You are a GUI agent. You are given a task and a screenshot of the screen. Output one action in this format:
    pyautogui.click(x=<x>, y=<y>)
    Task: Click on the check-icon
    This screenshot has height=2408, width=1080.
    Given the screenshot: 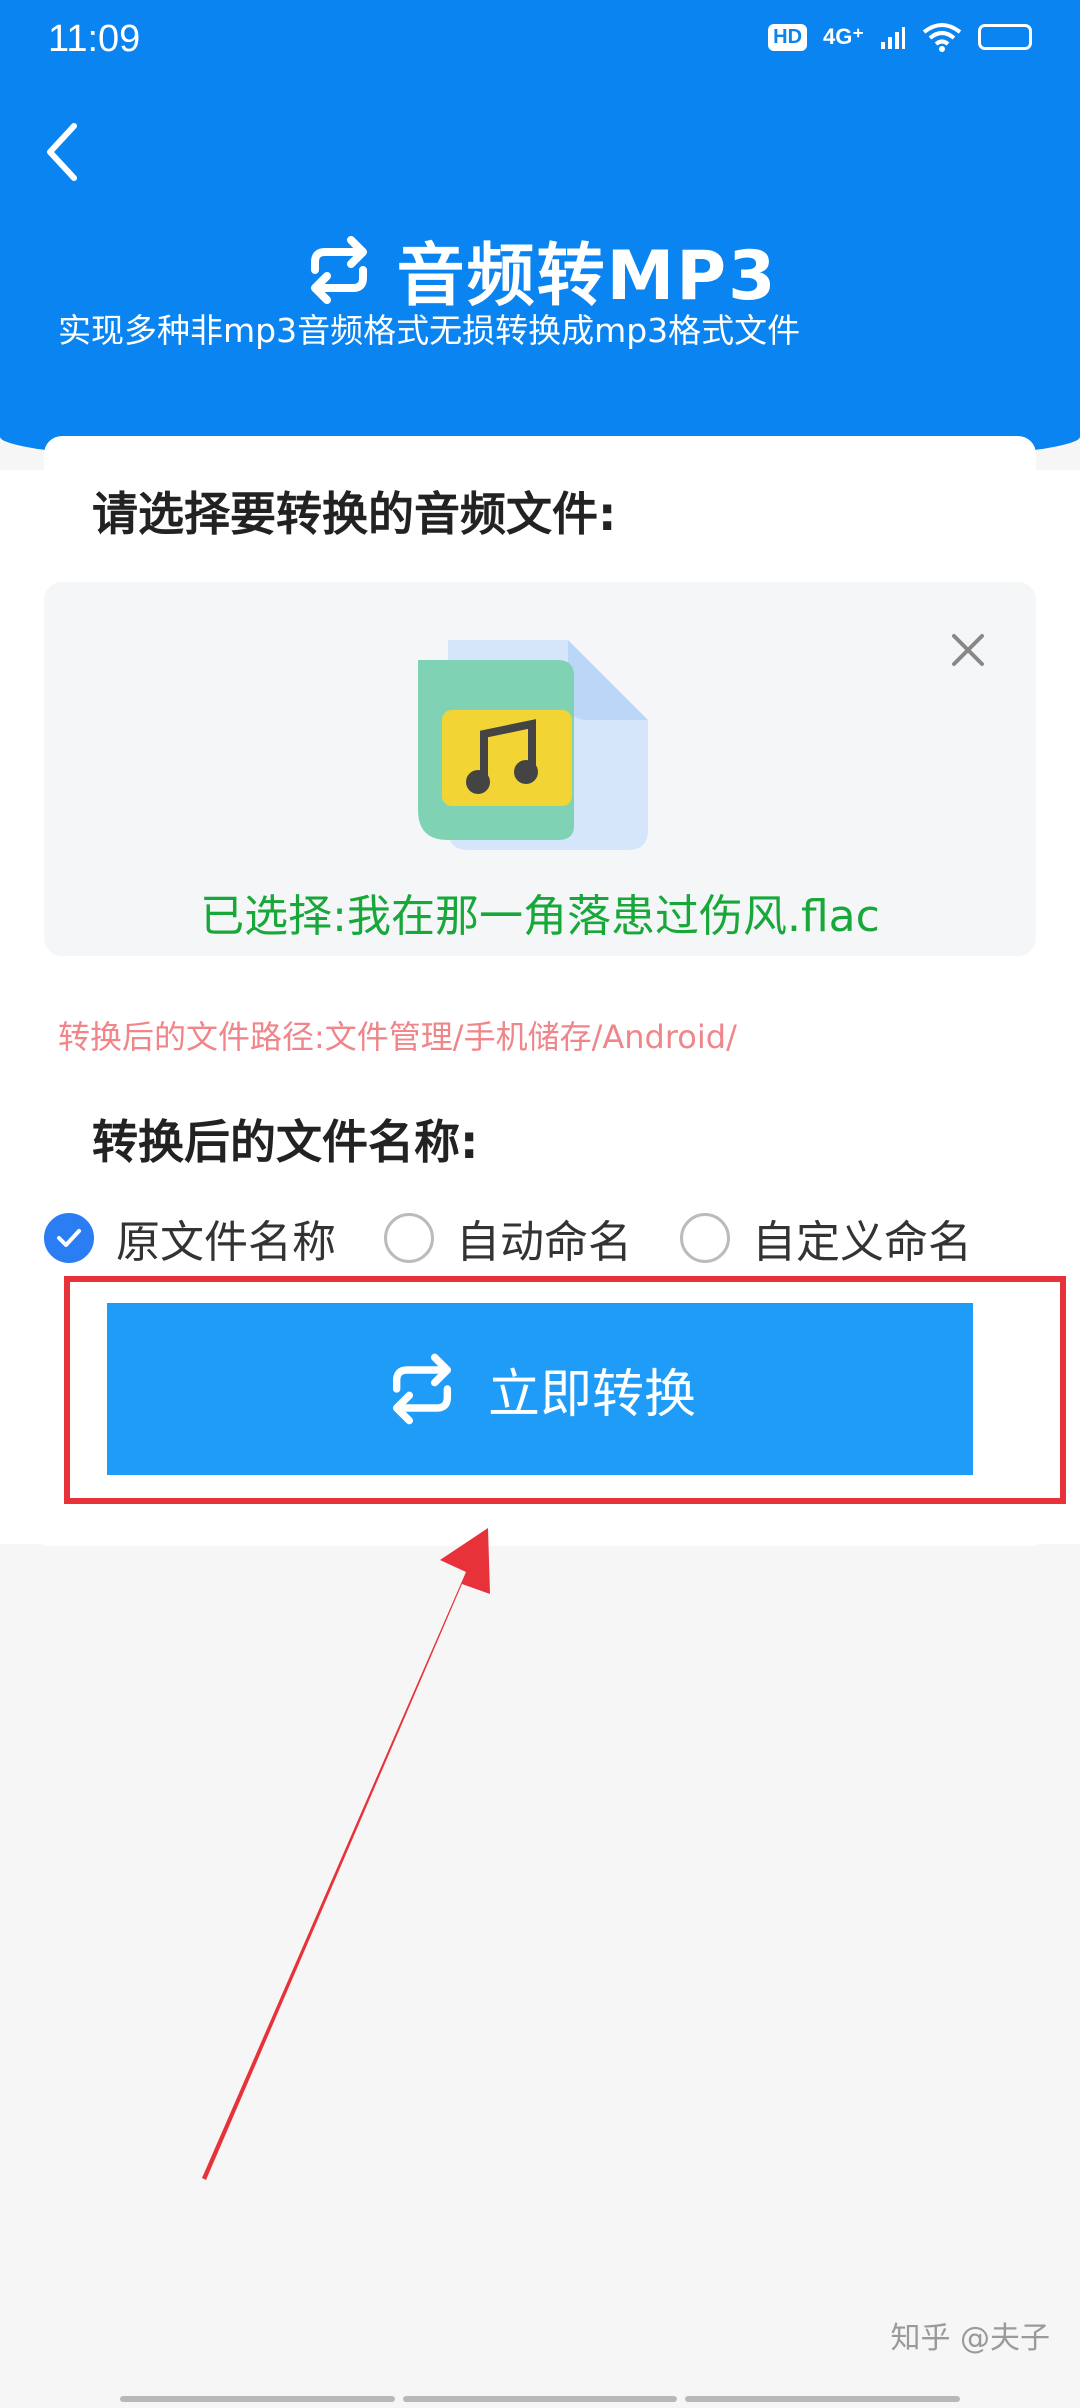 What is the action you would take?
    pyautogui.click(x=69, y=1238)
    